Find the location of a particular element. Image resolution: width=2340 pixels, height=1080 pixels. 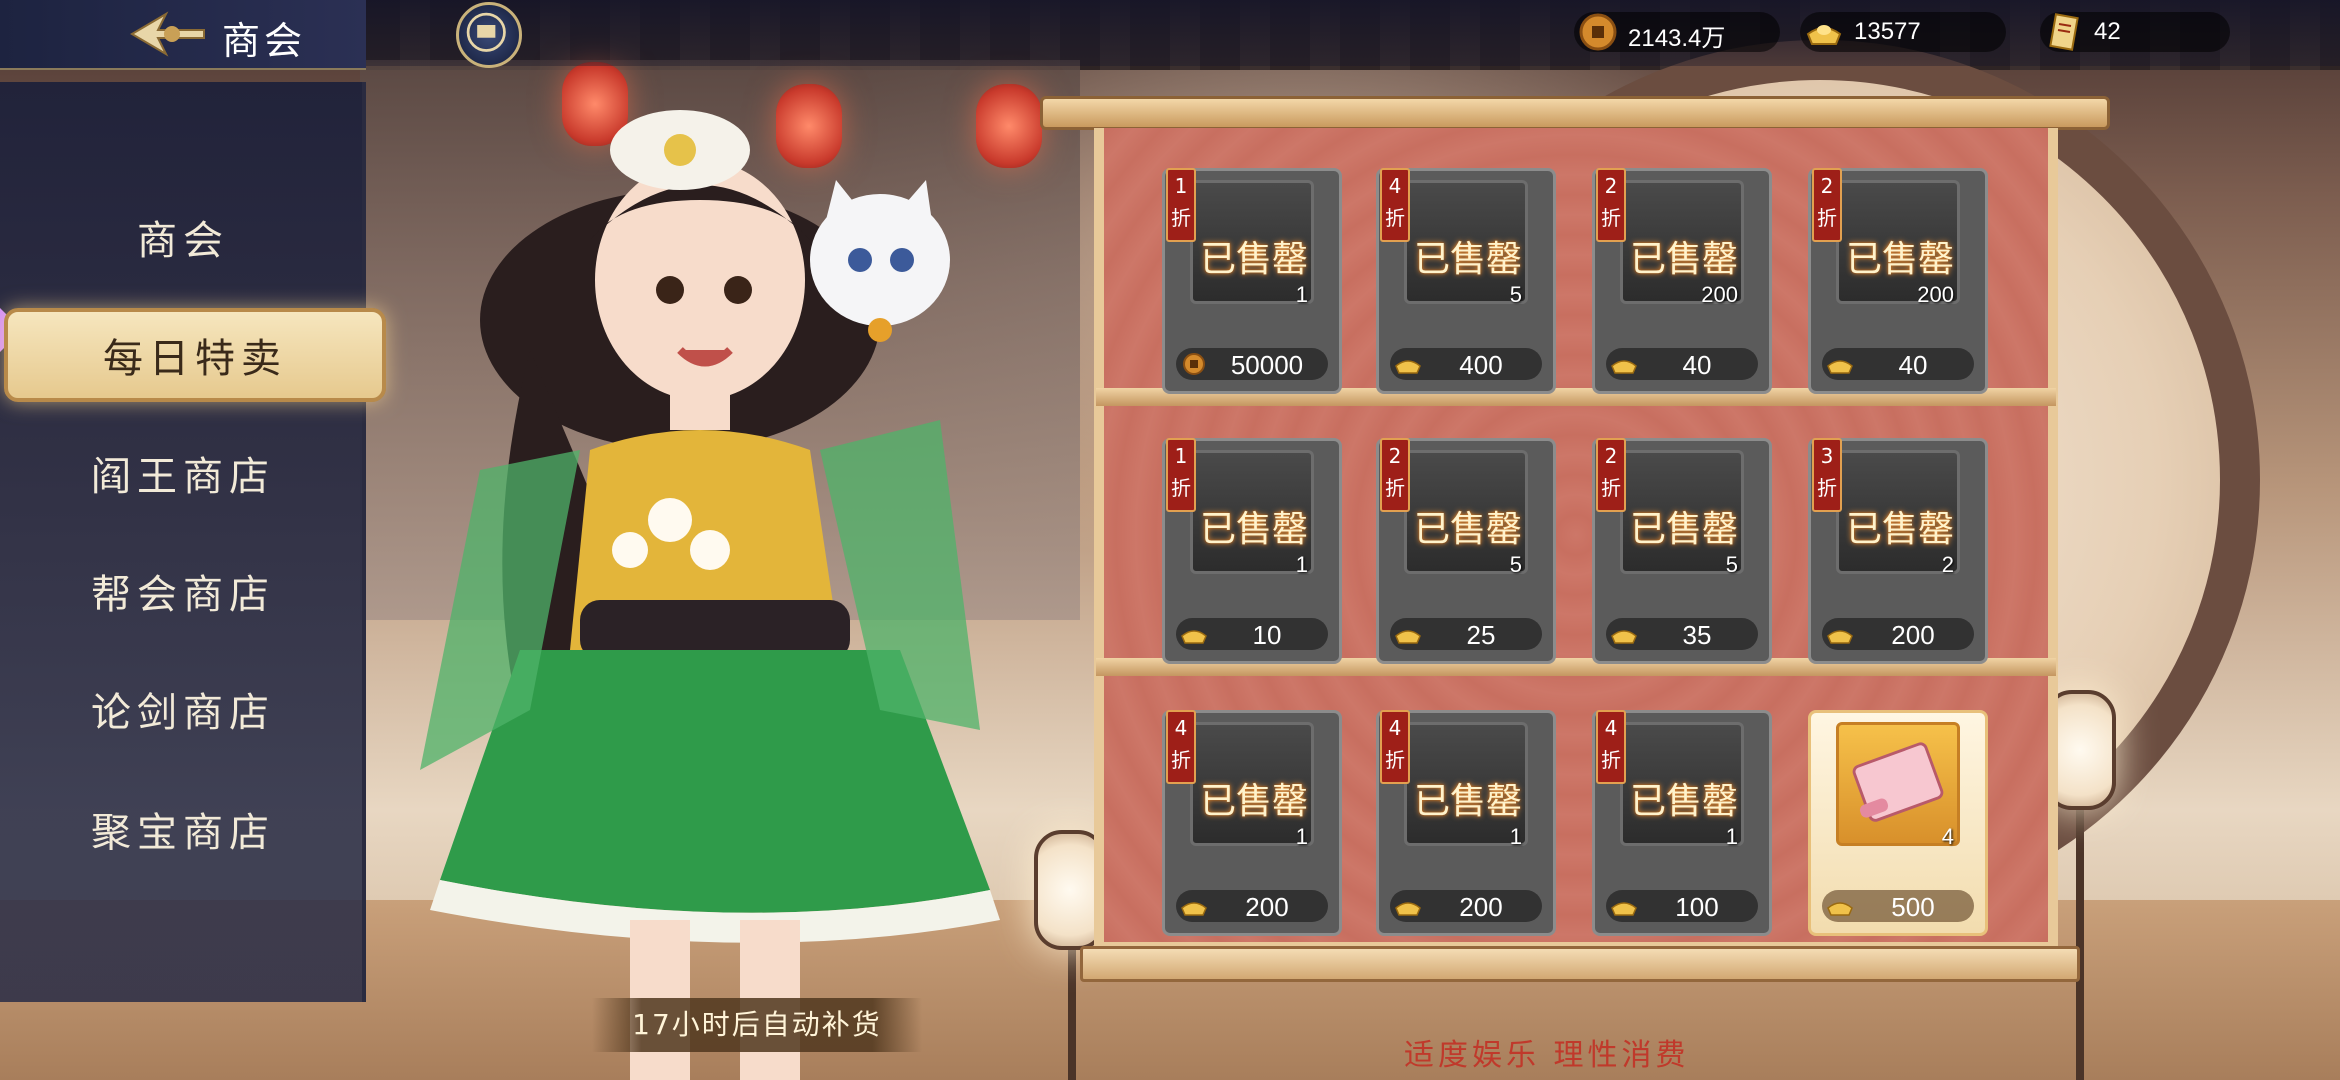

item-price: 400 is located at coordinates (1481, 365).